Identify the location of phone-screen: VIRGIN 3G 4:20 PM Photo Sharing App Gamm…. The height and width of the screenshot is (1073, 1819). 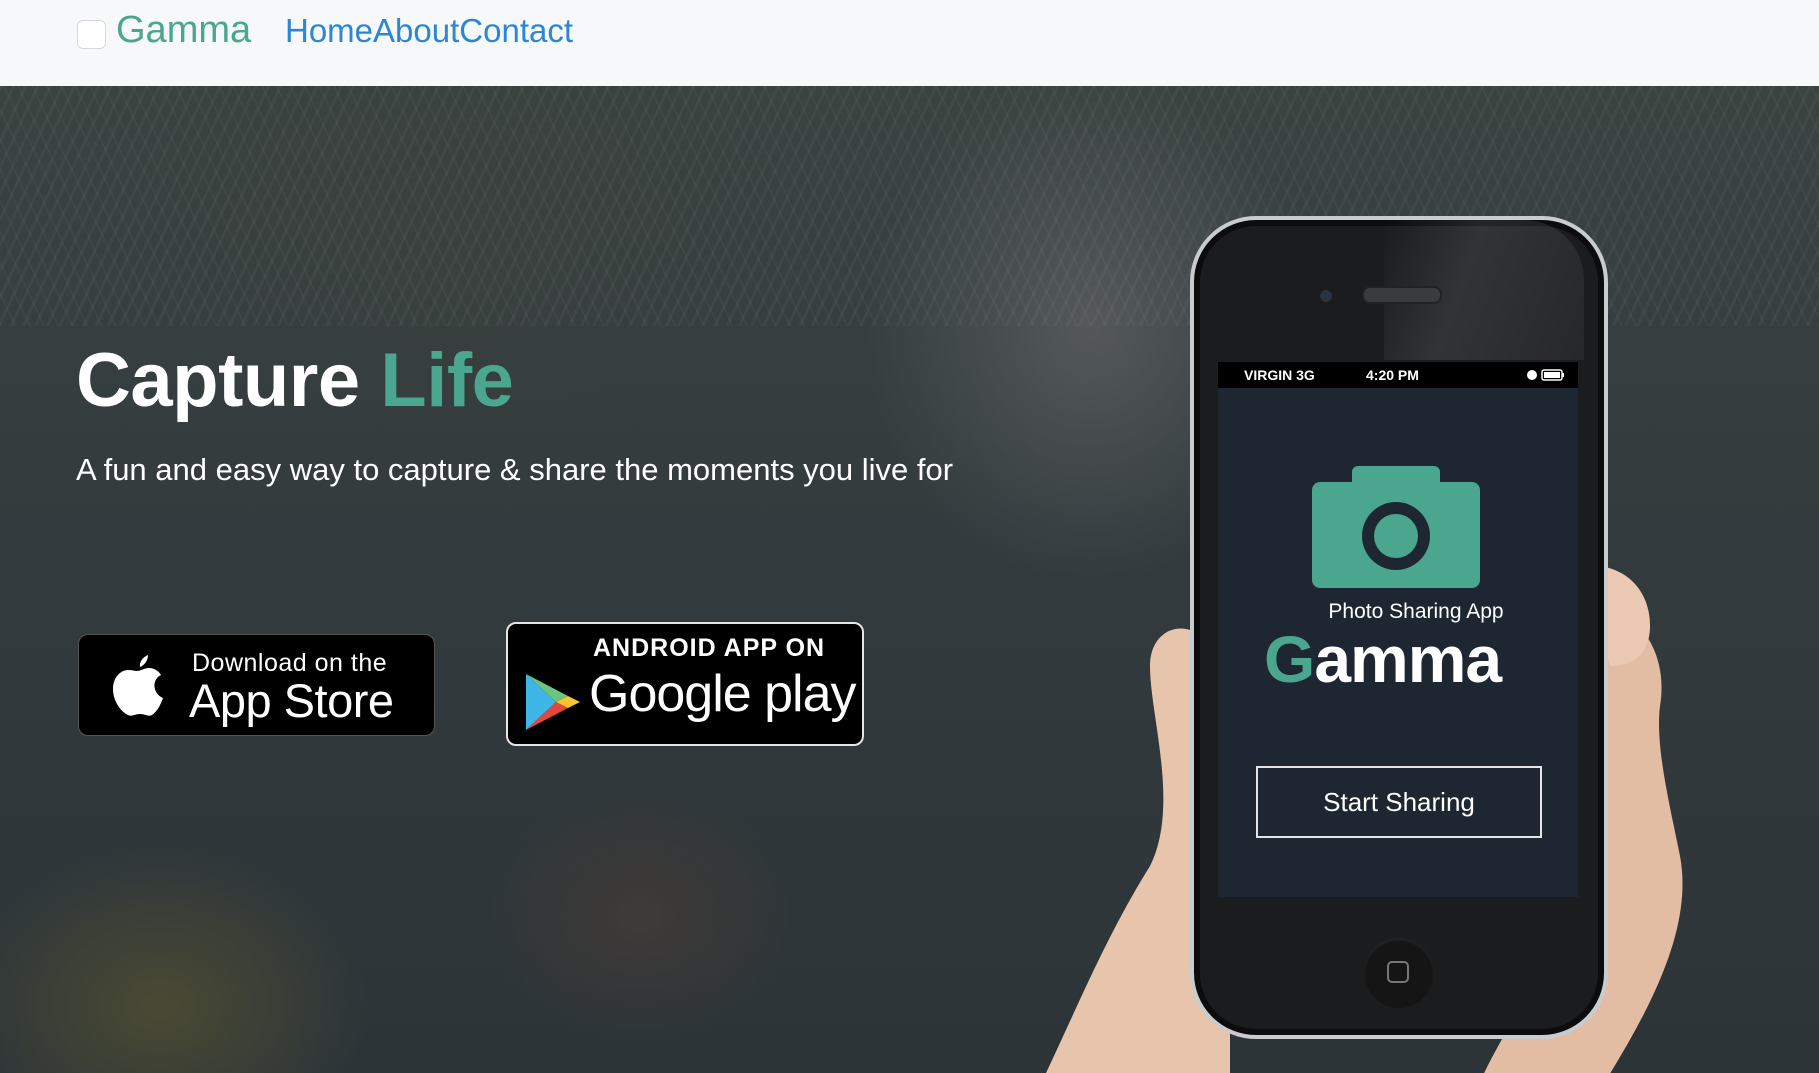
(1398, 629).